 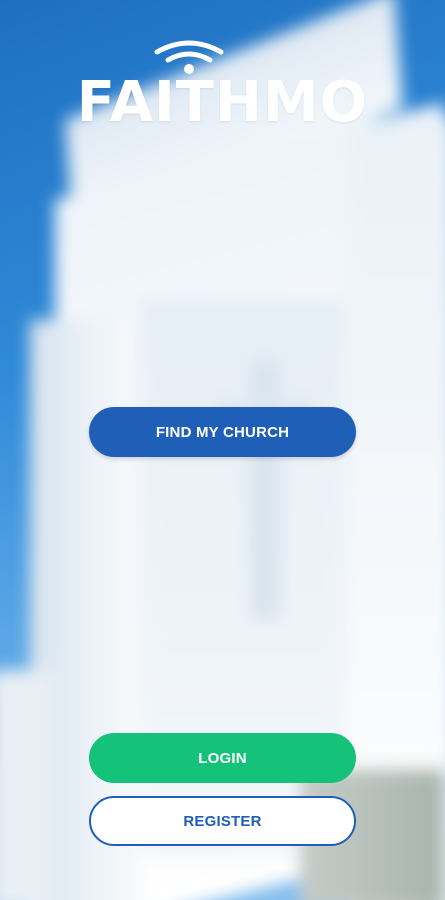 I want to click on app-logo: FAITHMO, so click(x=222, y=86).